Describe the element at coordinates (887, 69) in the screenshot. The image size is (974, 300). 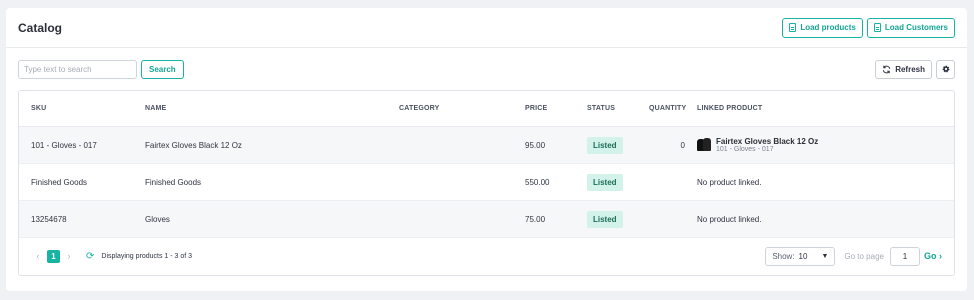
I see `refresh-icon` at that location.